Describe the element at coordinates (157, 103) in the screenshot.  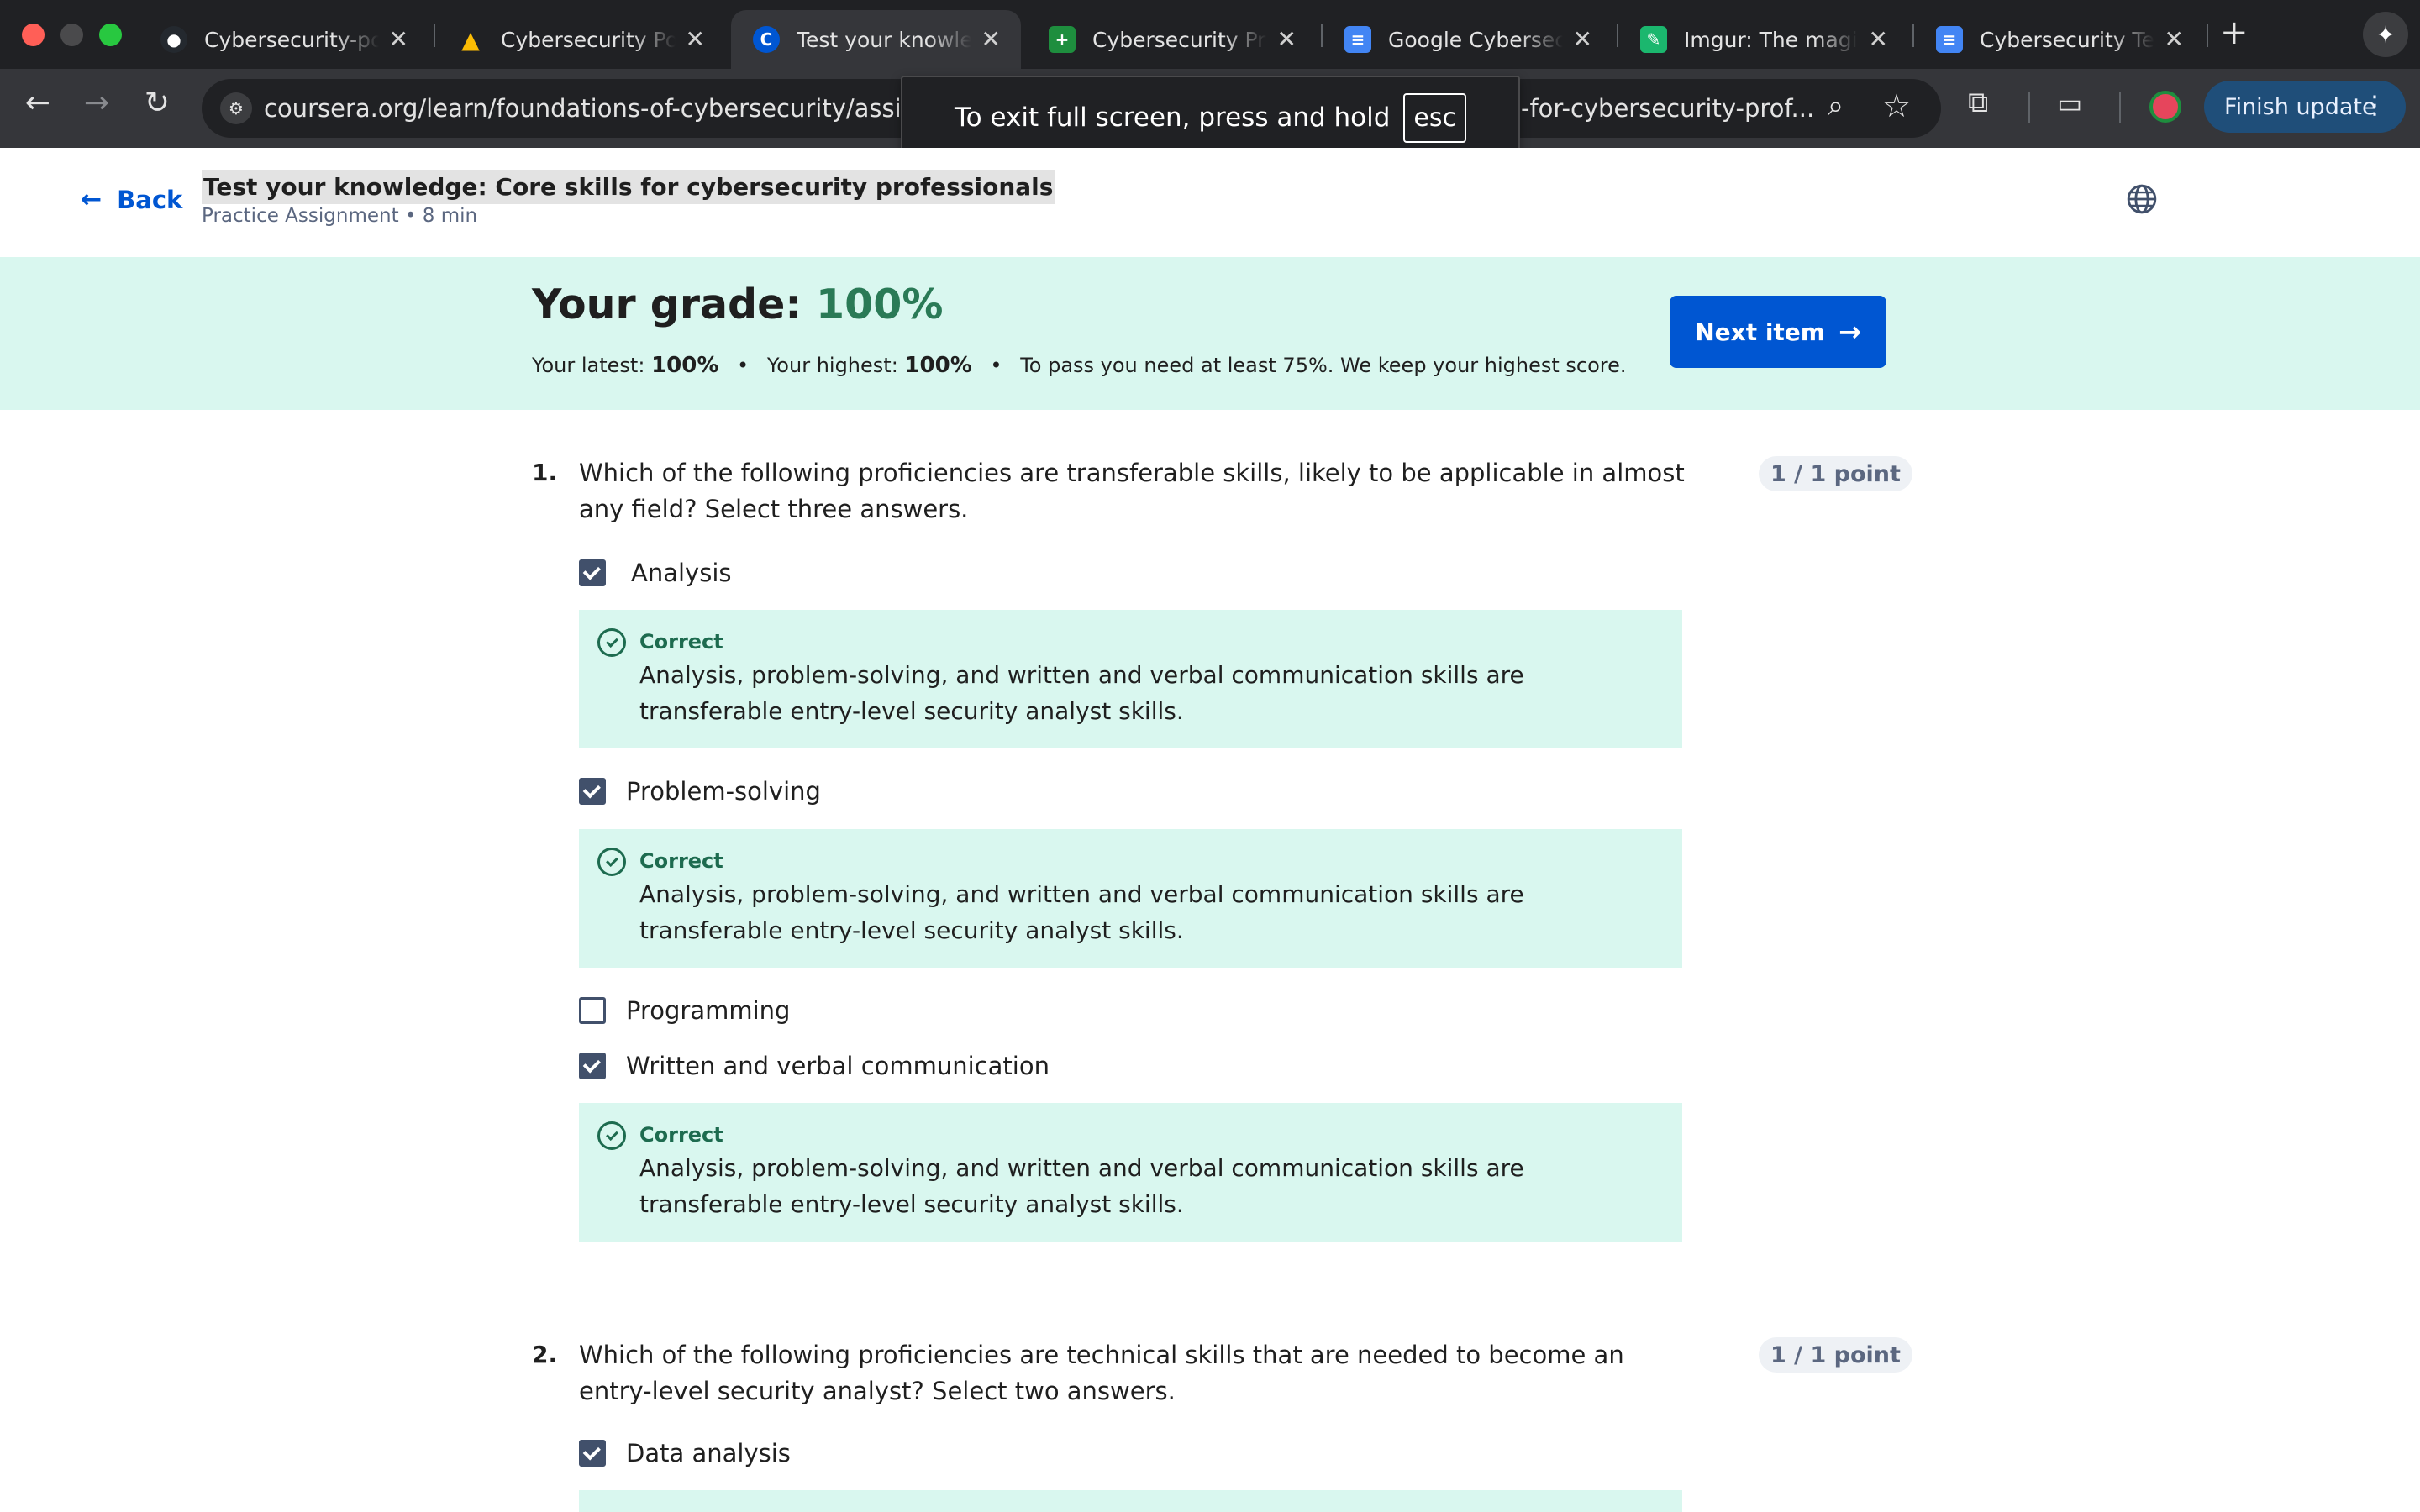
I see `reload-icon: ↻` at that location.